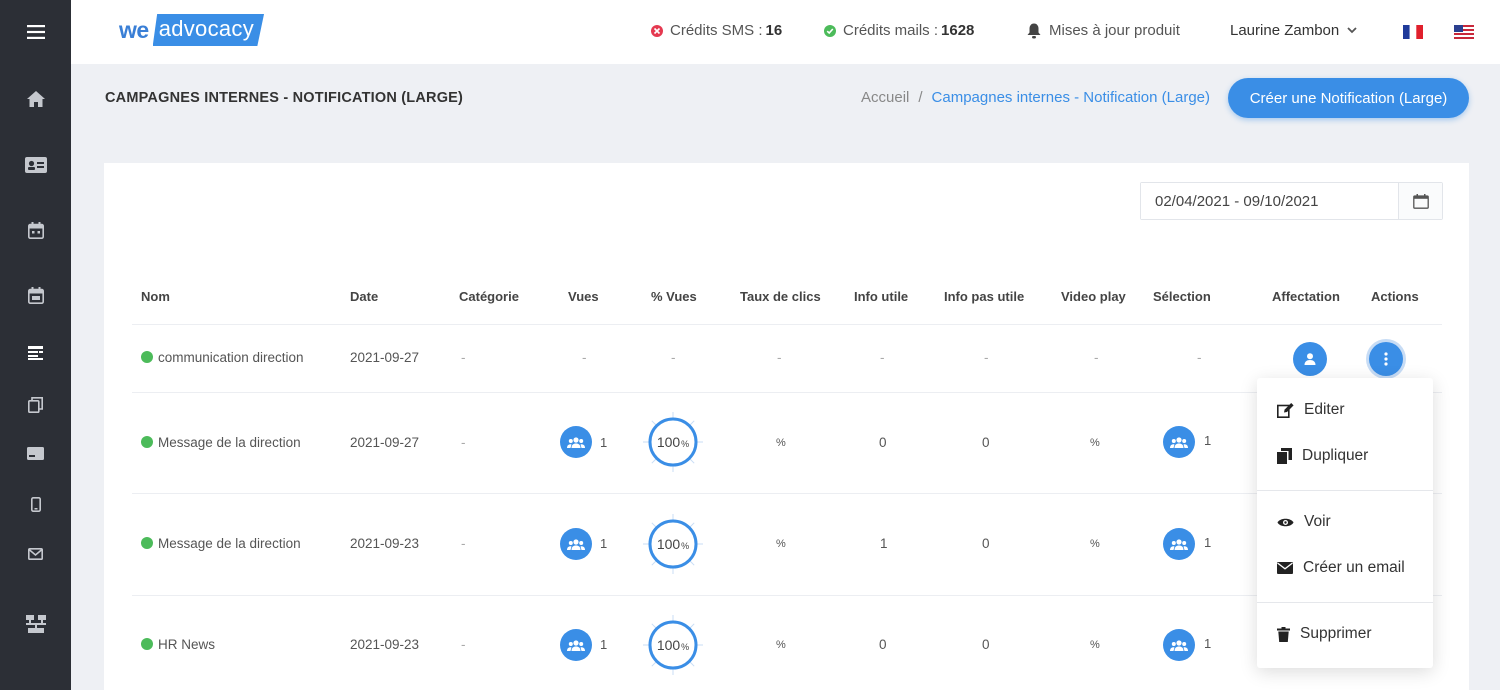 The width and height of the screenshot is (1500, 690). What do you see at coordinates (178, 644) in the screenshot?
I see `row-name: HR News` at bounding box center [178, 644].